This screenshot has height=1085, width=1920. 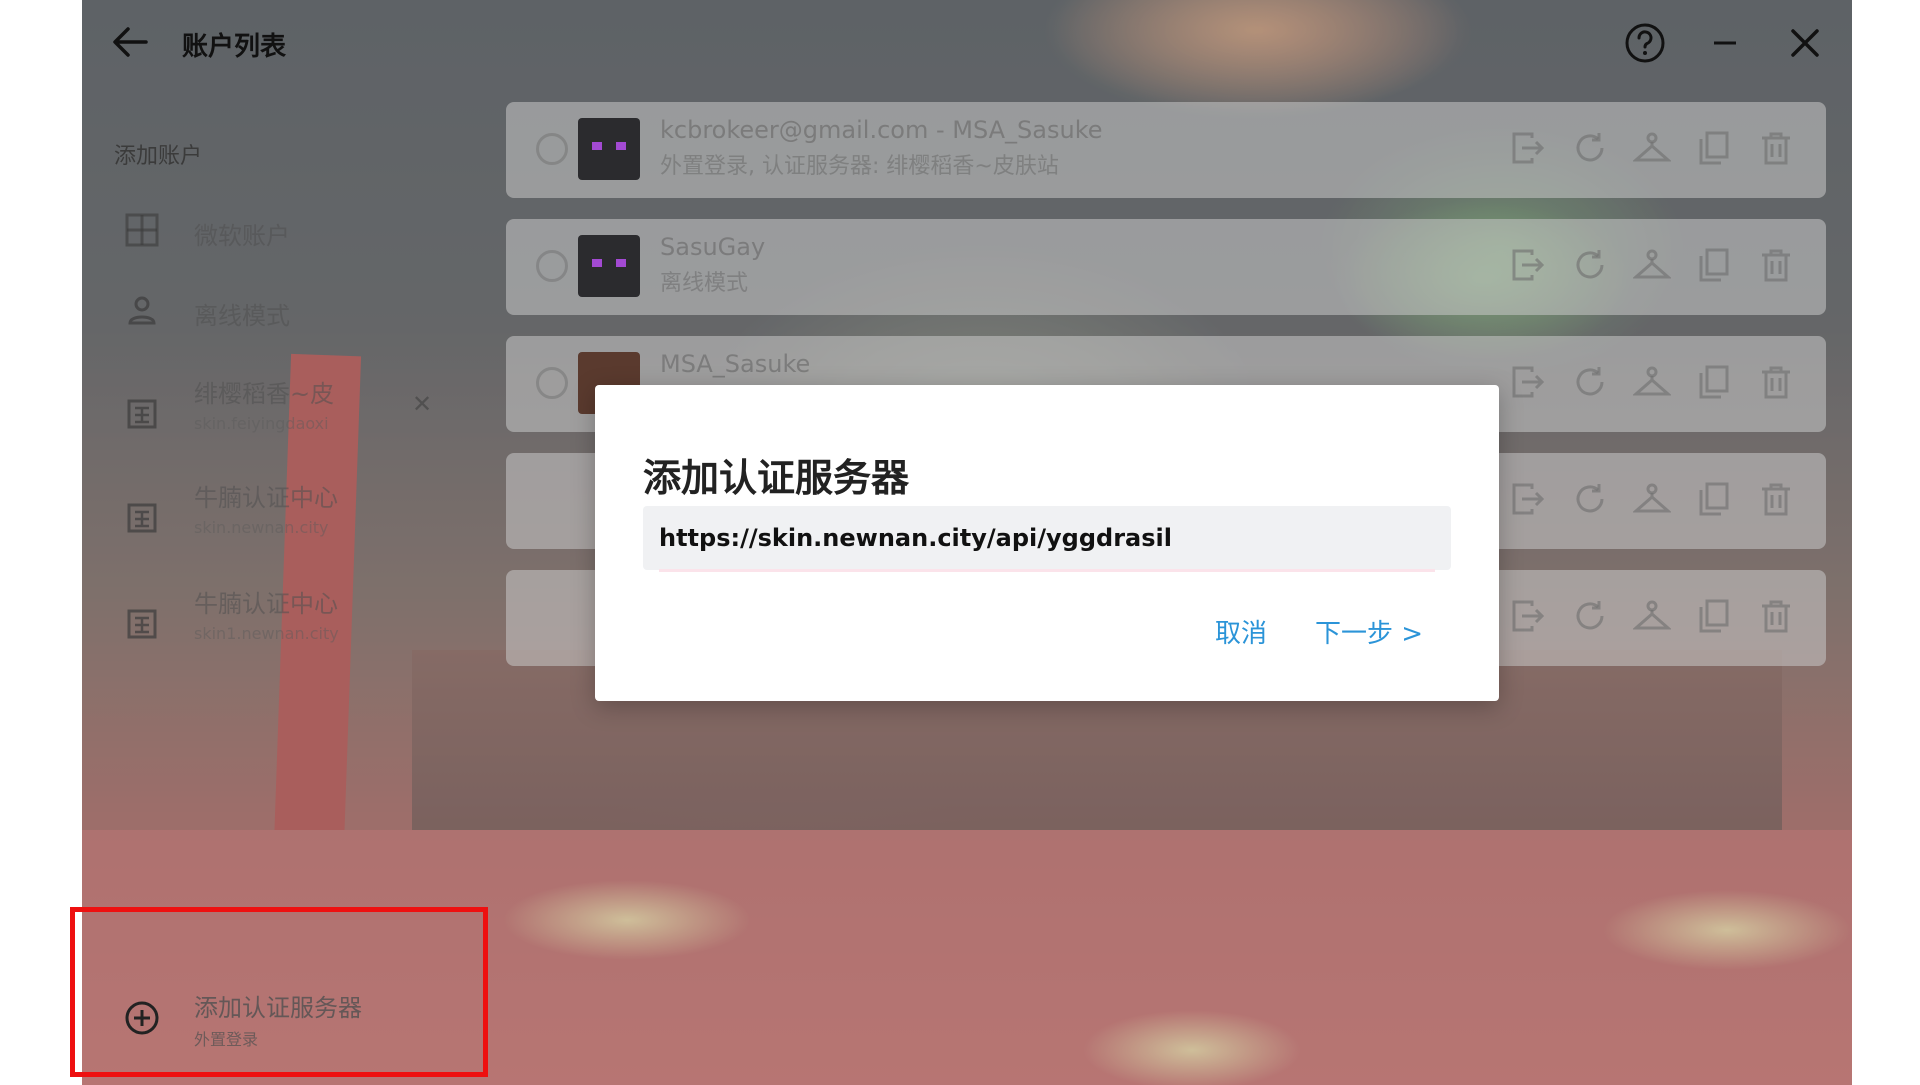 I want to click on sidebar-item-label: 绯樱稻香~皮, so click(x=264, y=394).